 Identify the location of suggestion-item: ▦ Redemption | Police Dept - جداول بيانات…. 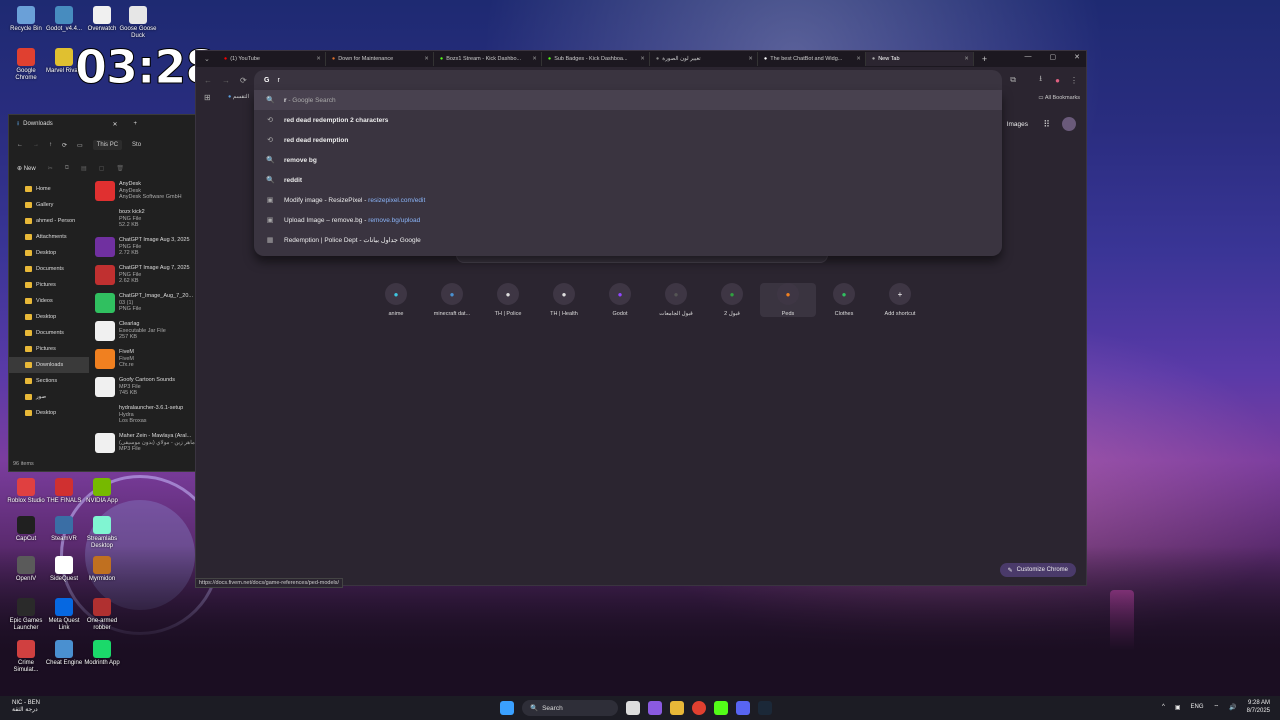
(628, 240).